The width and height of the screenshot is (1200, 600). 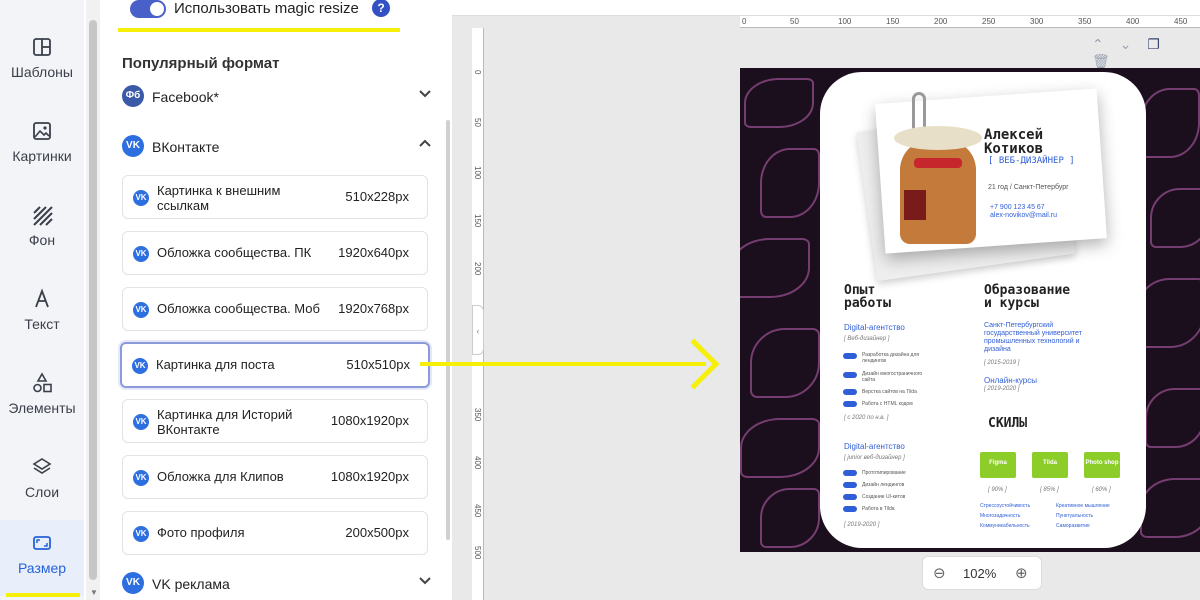 What do you see at coordinates (1013, 142) in the screenshot?
I see `resume-name: Алексей Котиков` at bounding box center [1013, 142].